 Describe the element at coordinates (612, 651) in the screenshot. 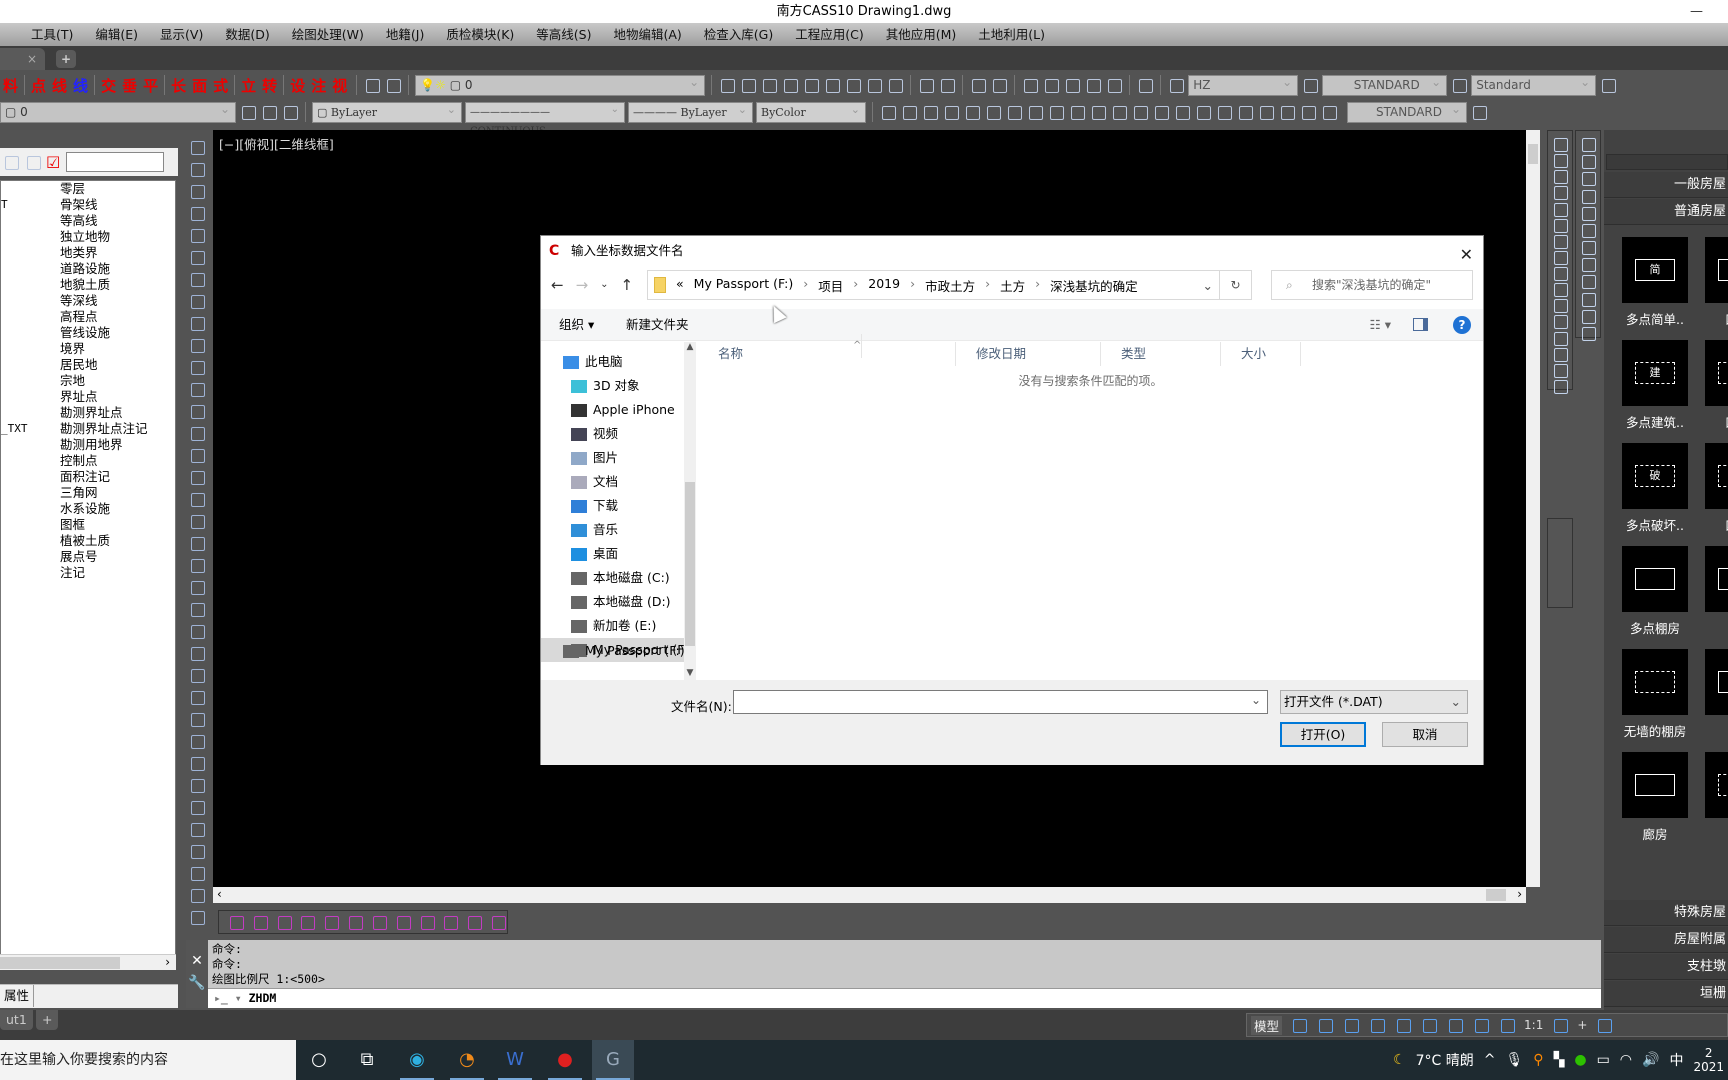

I see `nav-item: My Passport (F:)` at that location.